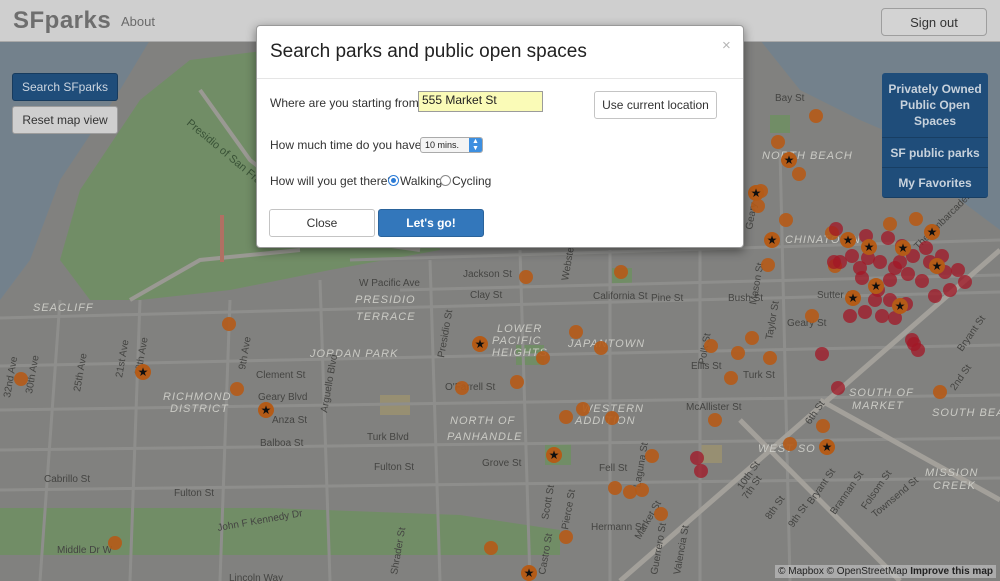 The width and height of the screenshot is (1000, 581). What do you see at coordinates (867, 571) in the screenshot?
I see `osm-attribution-link: © OpenStreetMap` at bounding box center [867, 571].